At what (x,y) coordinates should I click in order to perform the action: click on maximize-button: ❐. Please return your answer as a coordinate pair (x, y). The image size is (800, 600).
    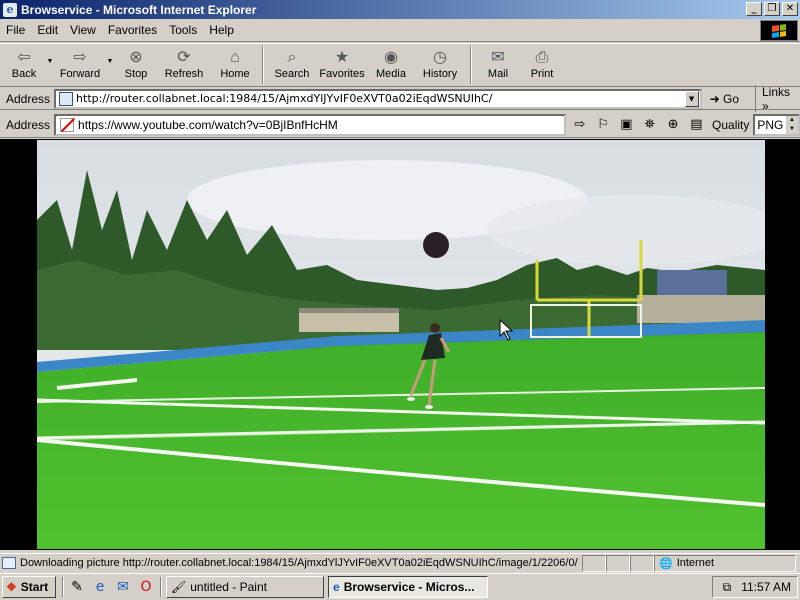
    Looking at the image, I should click on (772, 9).